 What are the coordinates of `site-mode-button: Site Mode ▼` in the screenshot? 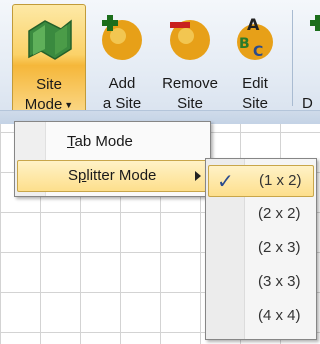 It's located at (49, 60).